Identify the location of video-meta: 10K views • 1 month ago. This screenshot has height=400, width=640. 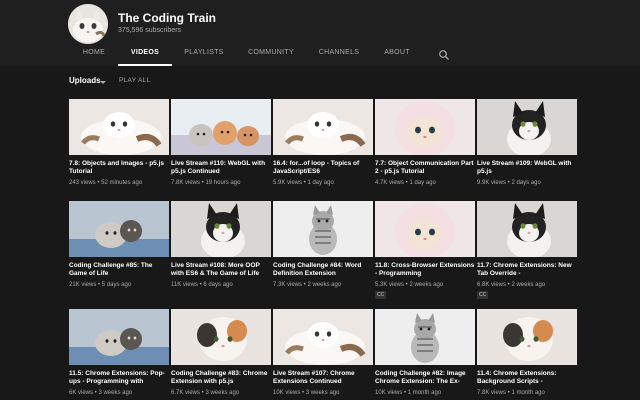
(427, 393).